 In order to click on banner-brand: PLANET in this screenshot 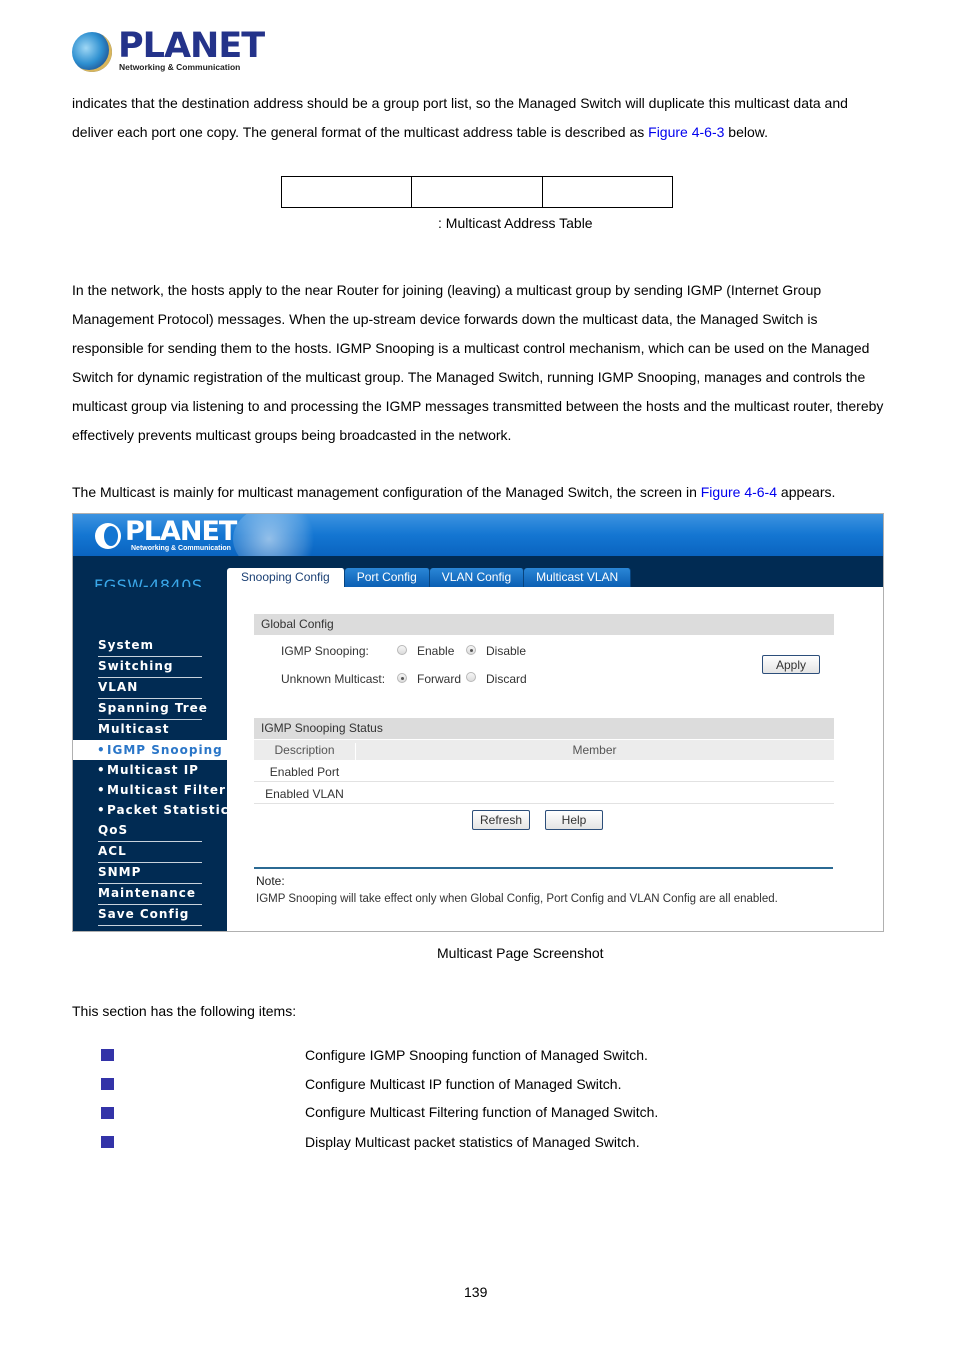, I will do `click(181, 531)`.